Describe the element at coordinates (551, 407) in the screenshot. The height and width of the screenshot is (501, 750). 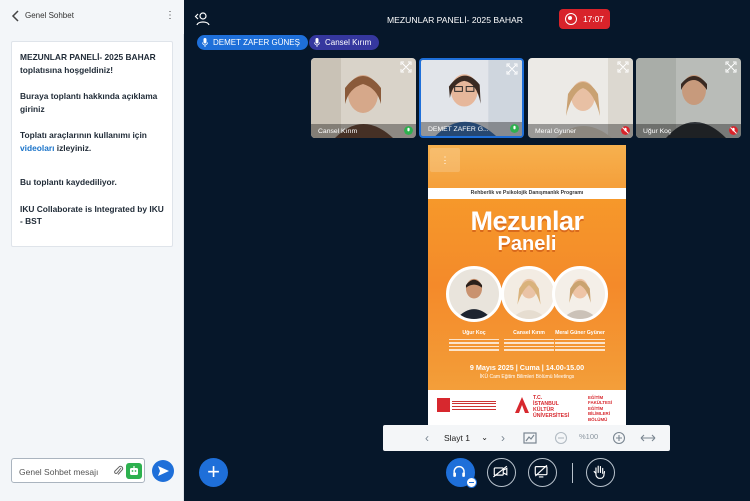
I see `university-name: T.C. İSTANBUL KÜLTÜR ÜNİVERSİTESİ` at that location.